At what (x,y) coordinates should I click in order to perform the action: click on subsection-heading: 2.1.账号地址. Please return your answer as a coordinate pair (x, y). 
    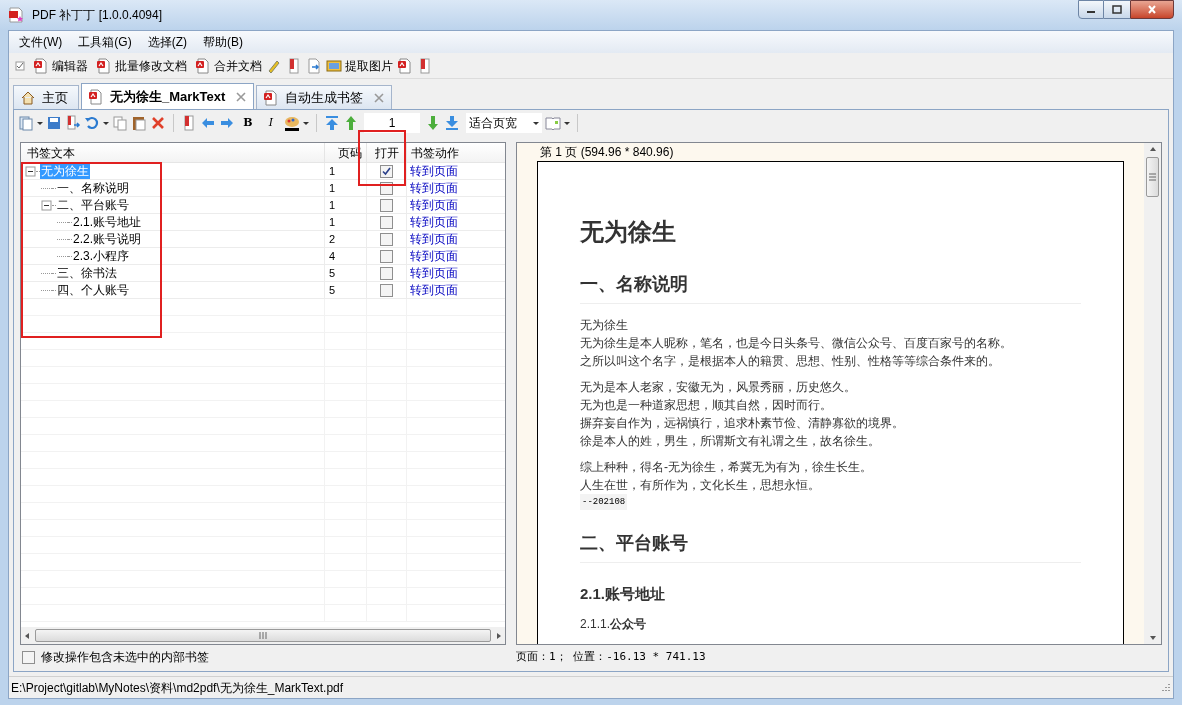
    Looking at the image, I should click on (623, 594).